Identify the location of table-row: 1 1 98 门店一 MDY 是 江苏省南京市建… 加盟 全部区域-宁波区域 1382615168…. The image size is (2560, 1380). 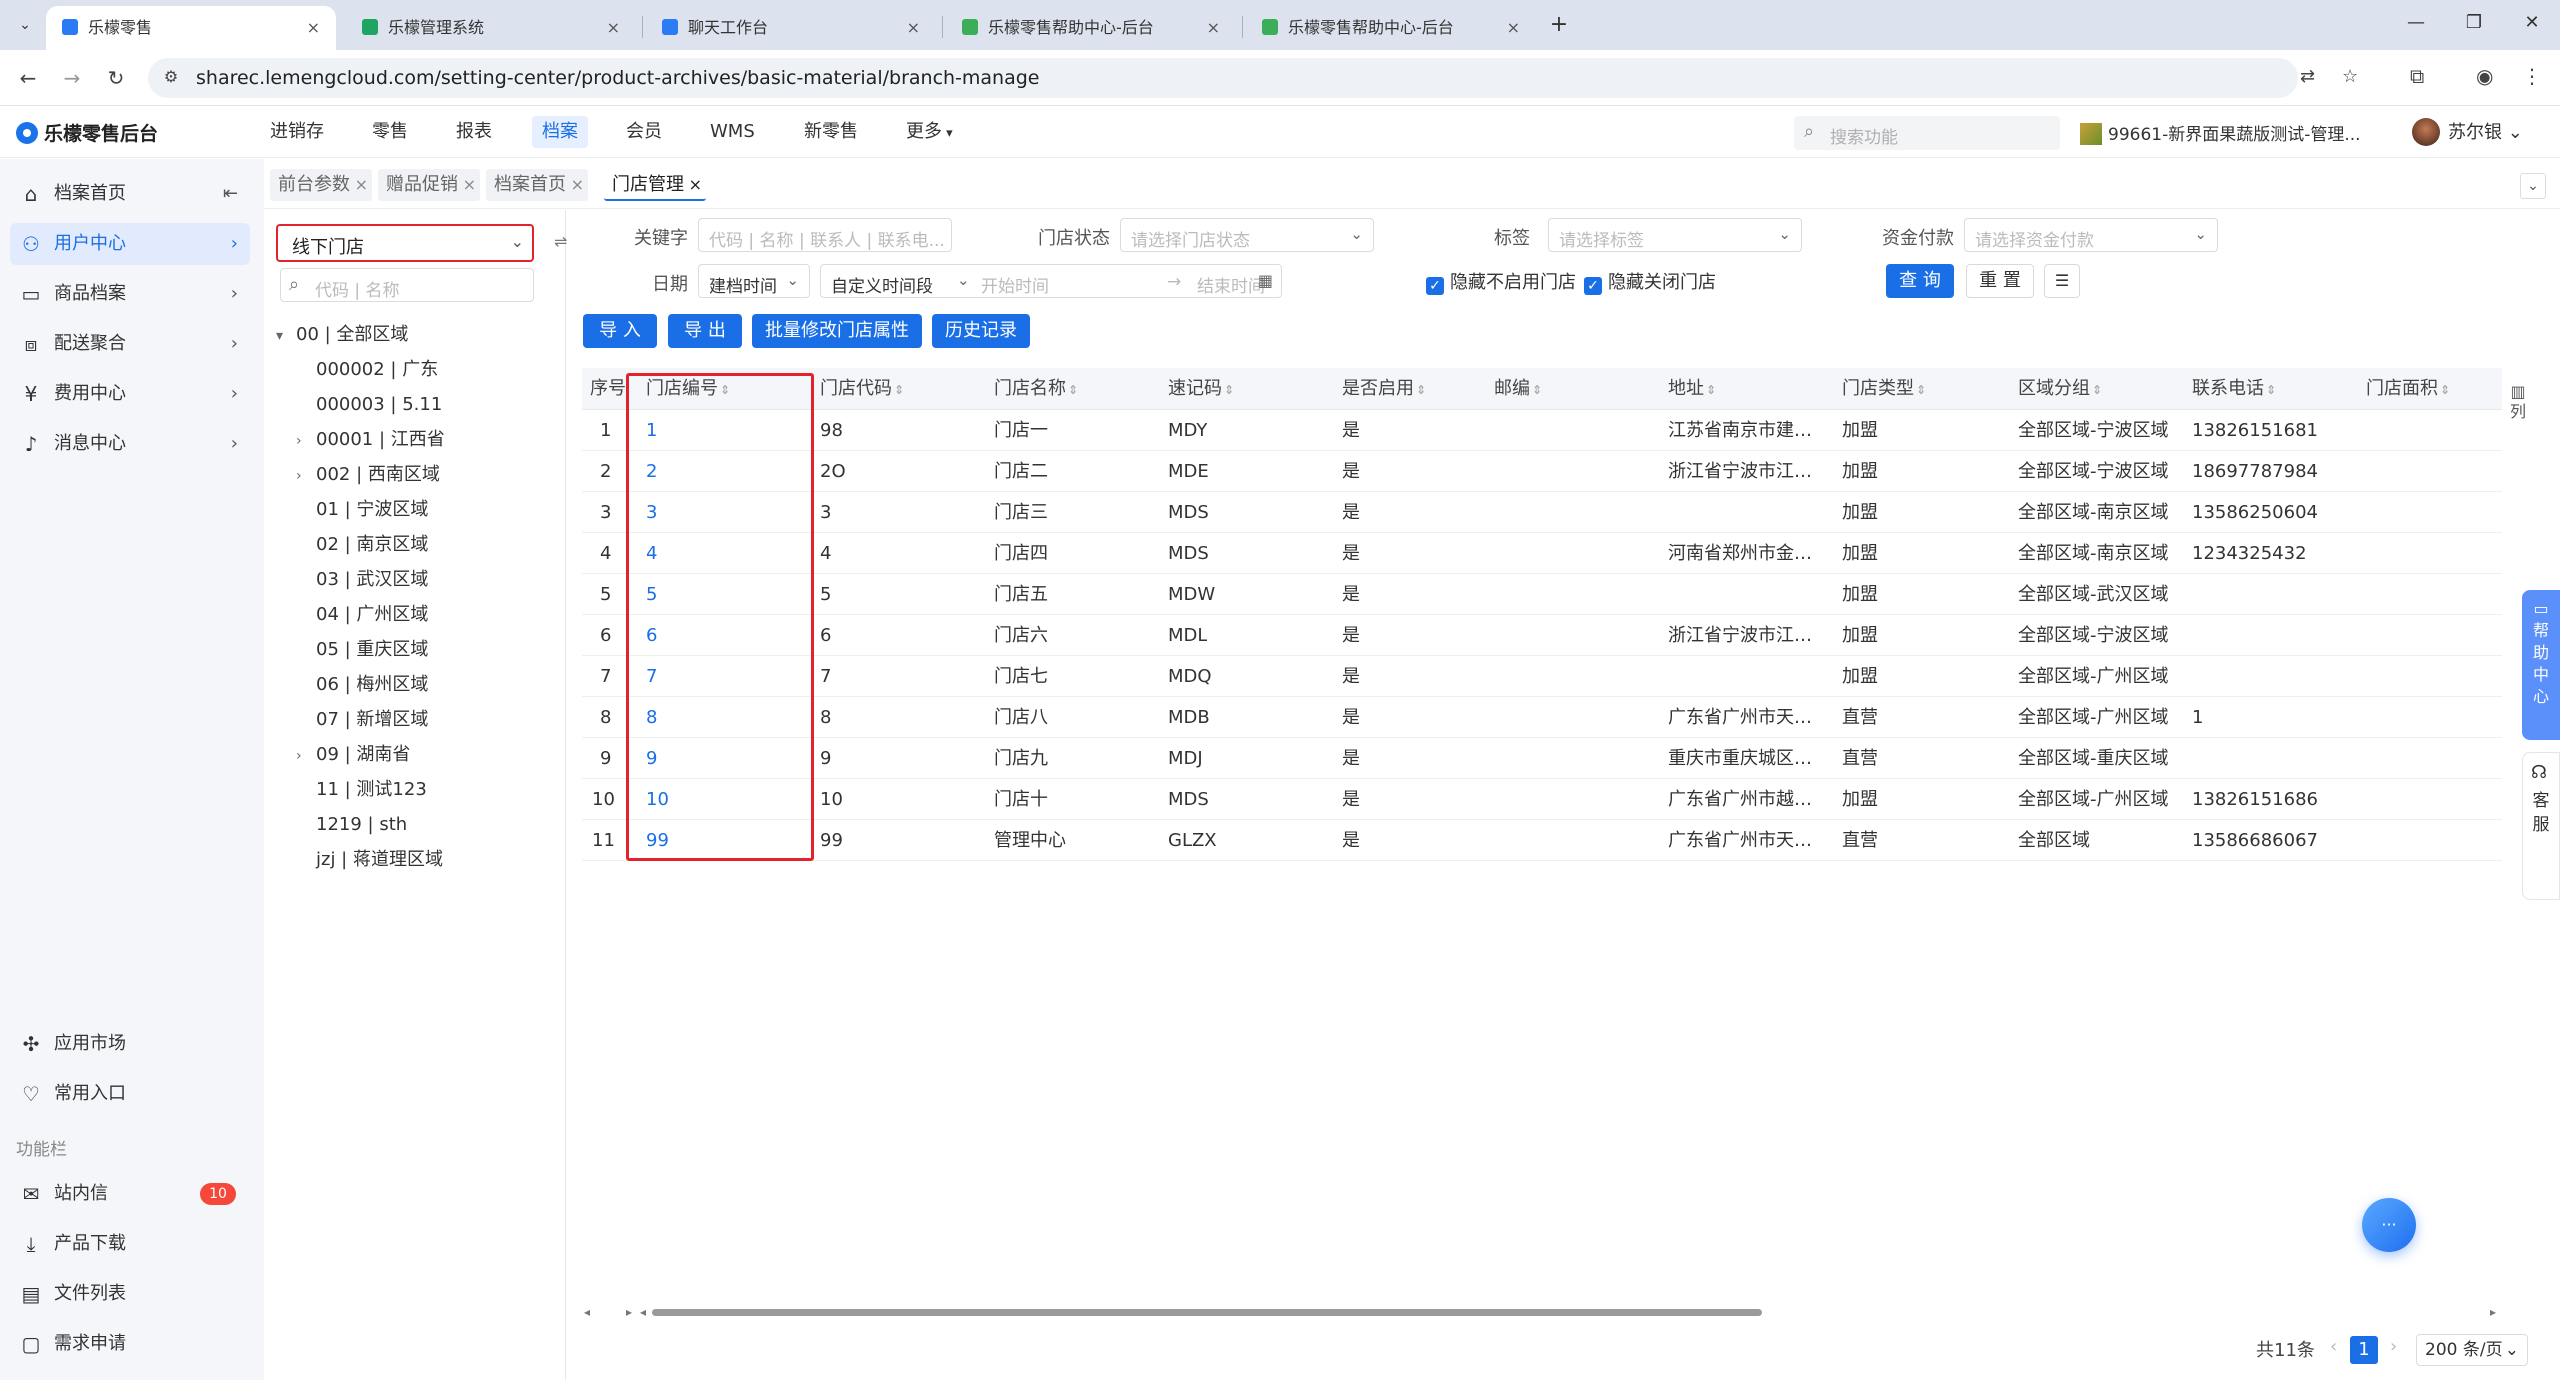
(1542, 430).